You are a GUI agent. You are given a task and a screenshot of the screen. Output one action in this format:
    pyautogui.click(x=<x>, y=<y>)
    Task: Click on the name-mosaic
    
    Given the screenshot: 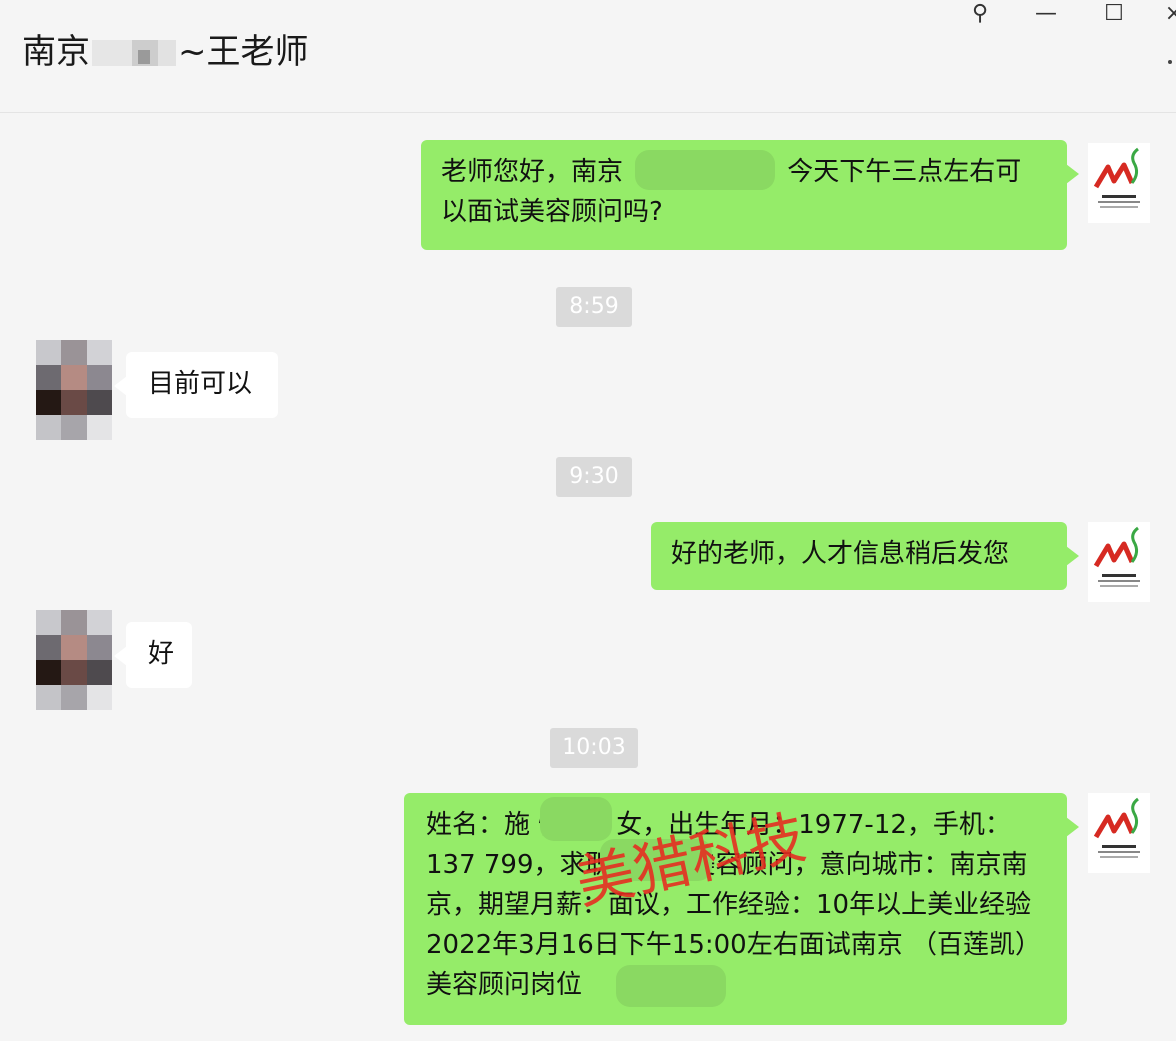 What is the action you would take?
    pyautogui.click(x=134, y=52)
    